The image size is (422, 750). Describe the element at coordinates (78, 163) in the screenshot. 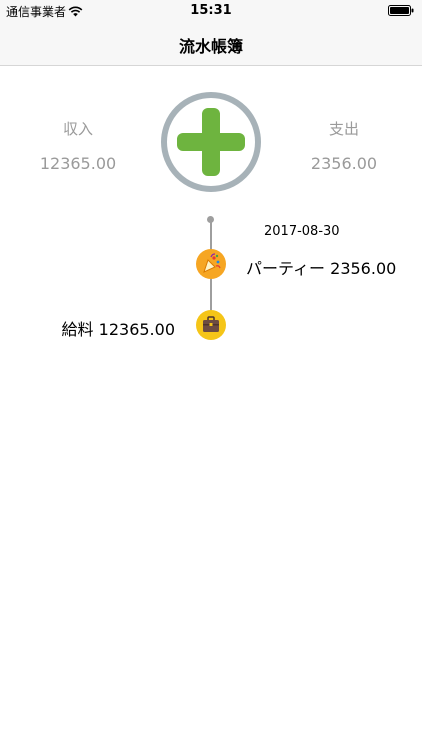

I see `income-total: 12365.00` at that location.